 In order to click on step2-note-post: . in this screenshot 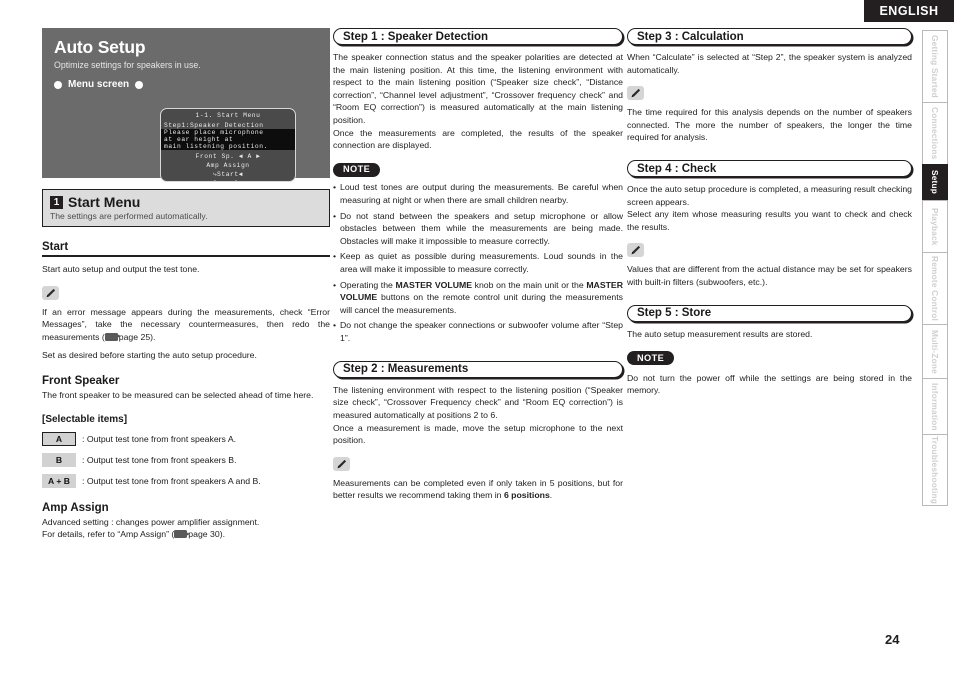, I will do `click(551, 495)`.